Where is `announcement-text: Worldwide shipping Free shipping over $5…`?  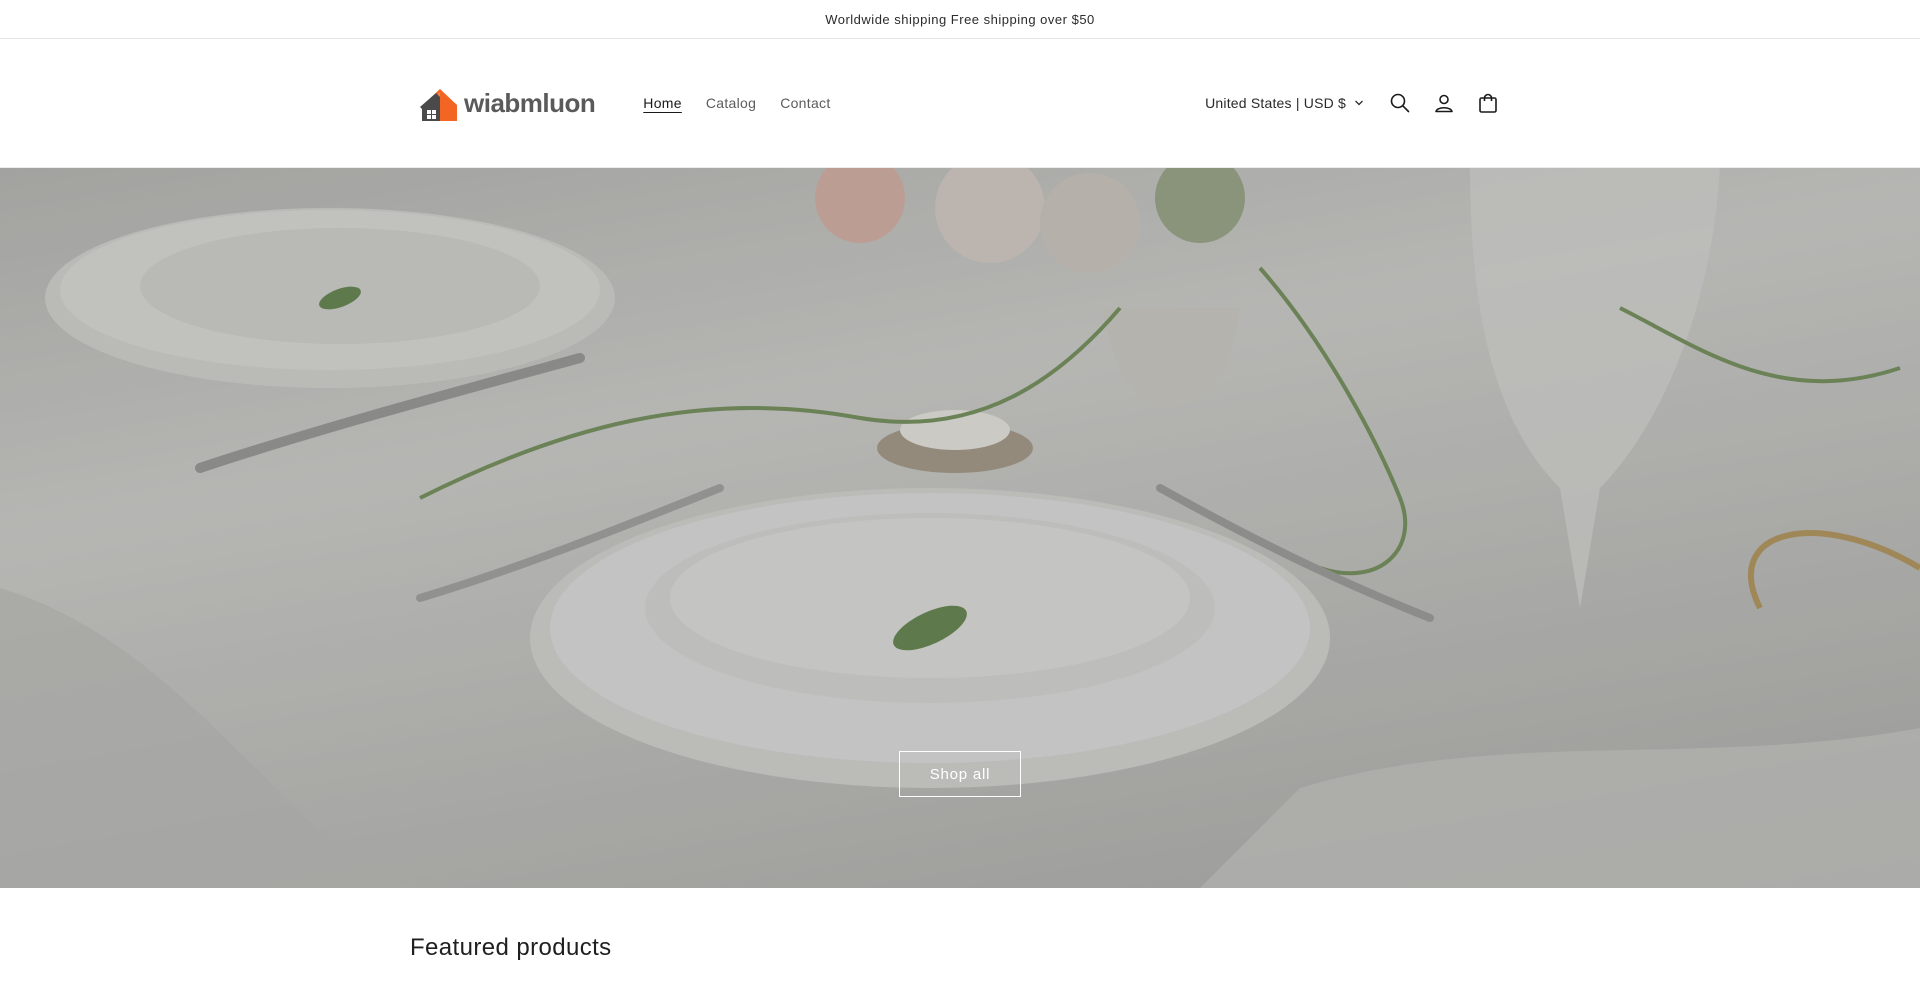
announcement-text: Worldwide shipping Free shipping over $5… is located at coordinates (960, 19).